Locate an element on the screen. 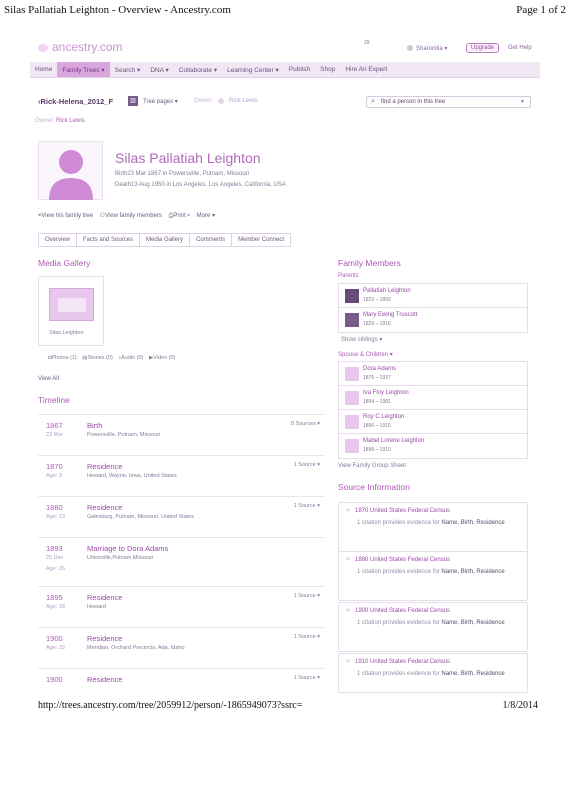 Image resolution: width=580 pixels, height=800 pixels. timeline-sources: 8 Sources ▾ is located at coordinates (305, 424).